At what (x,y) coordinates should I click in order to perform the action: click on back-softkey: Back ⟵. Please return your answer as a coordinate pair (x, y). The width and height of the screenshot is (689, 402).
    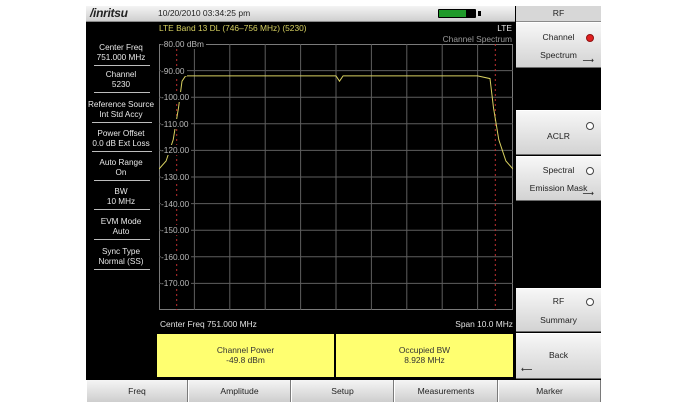
    Looking at the image, I should click on (558, 356).